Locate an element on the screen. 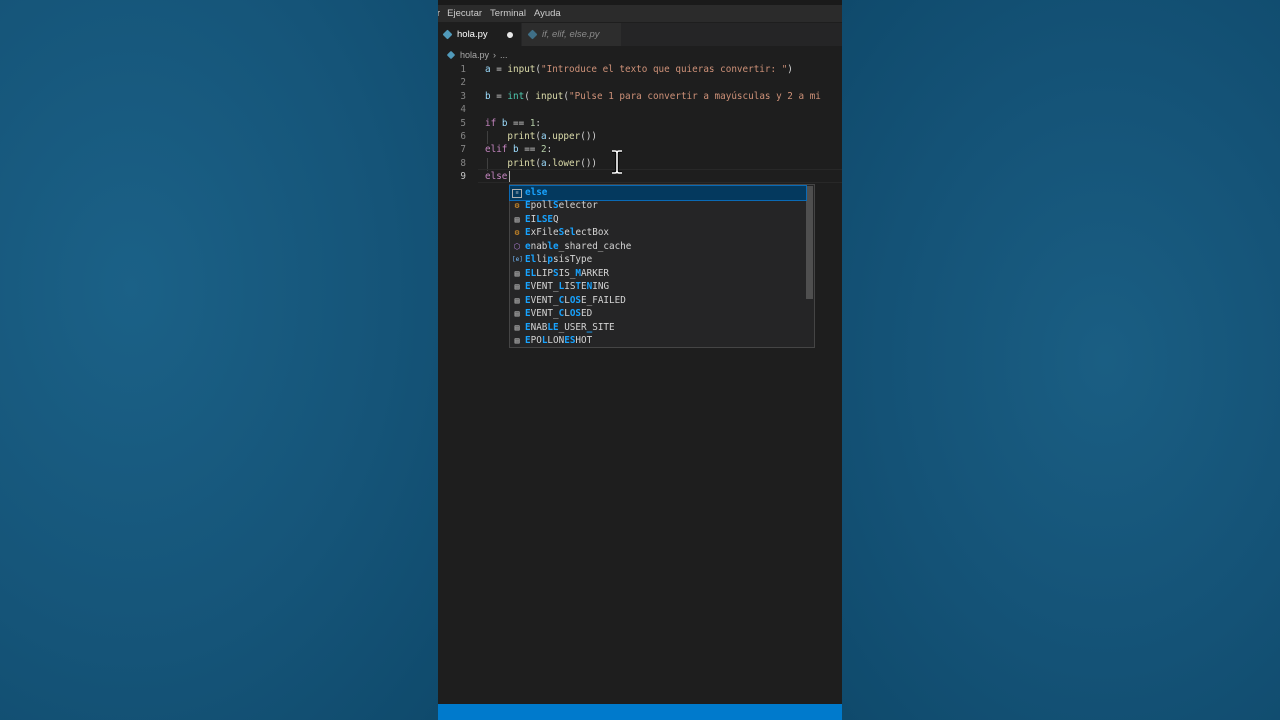  suggestion-scrollbar is located at coordinates (809, 242).